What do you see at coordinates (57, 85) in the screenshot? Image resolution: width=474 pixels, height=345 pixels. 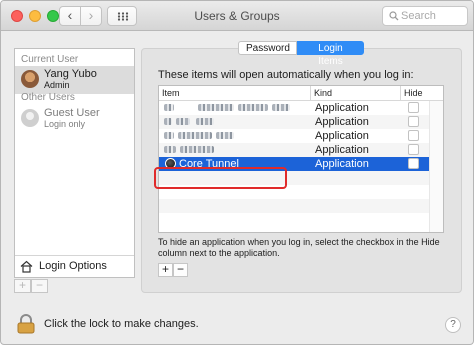 I see `user-role: Admin` at bounding box center [57, 85].